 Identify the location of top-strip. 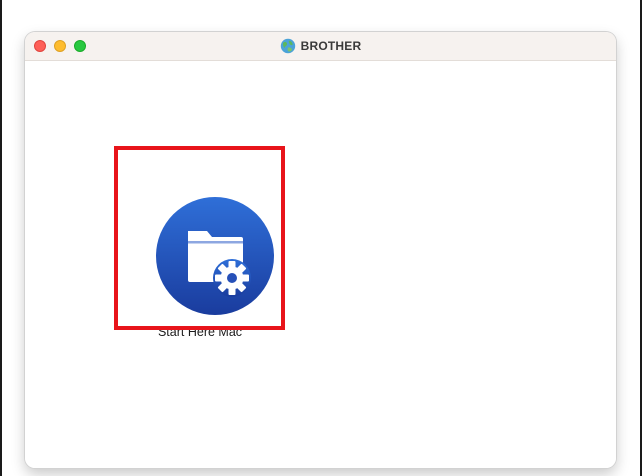
(321, 3).